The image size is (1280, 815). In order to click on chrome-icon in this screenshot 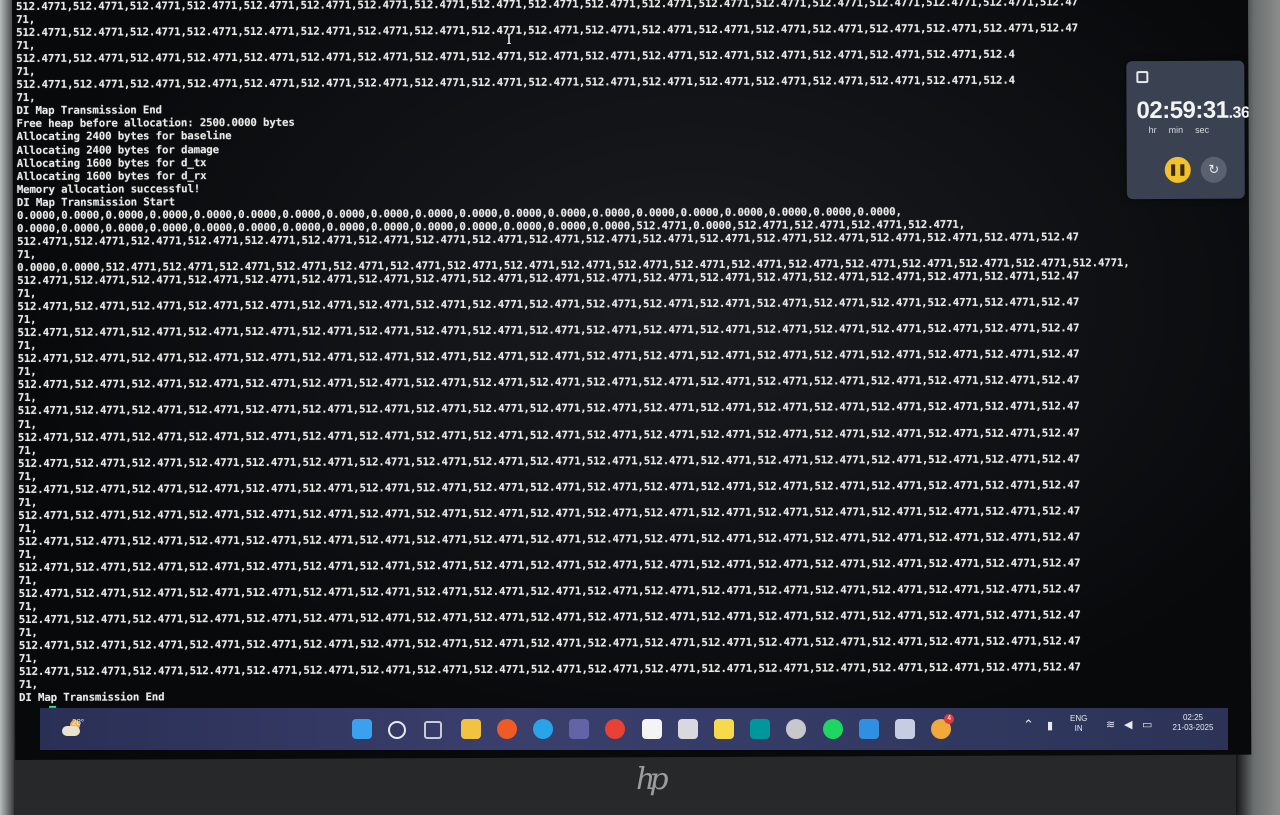, I will do `click(615, 729)`.